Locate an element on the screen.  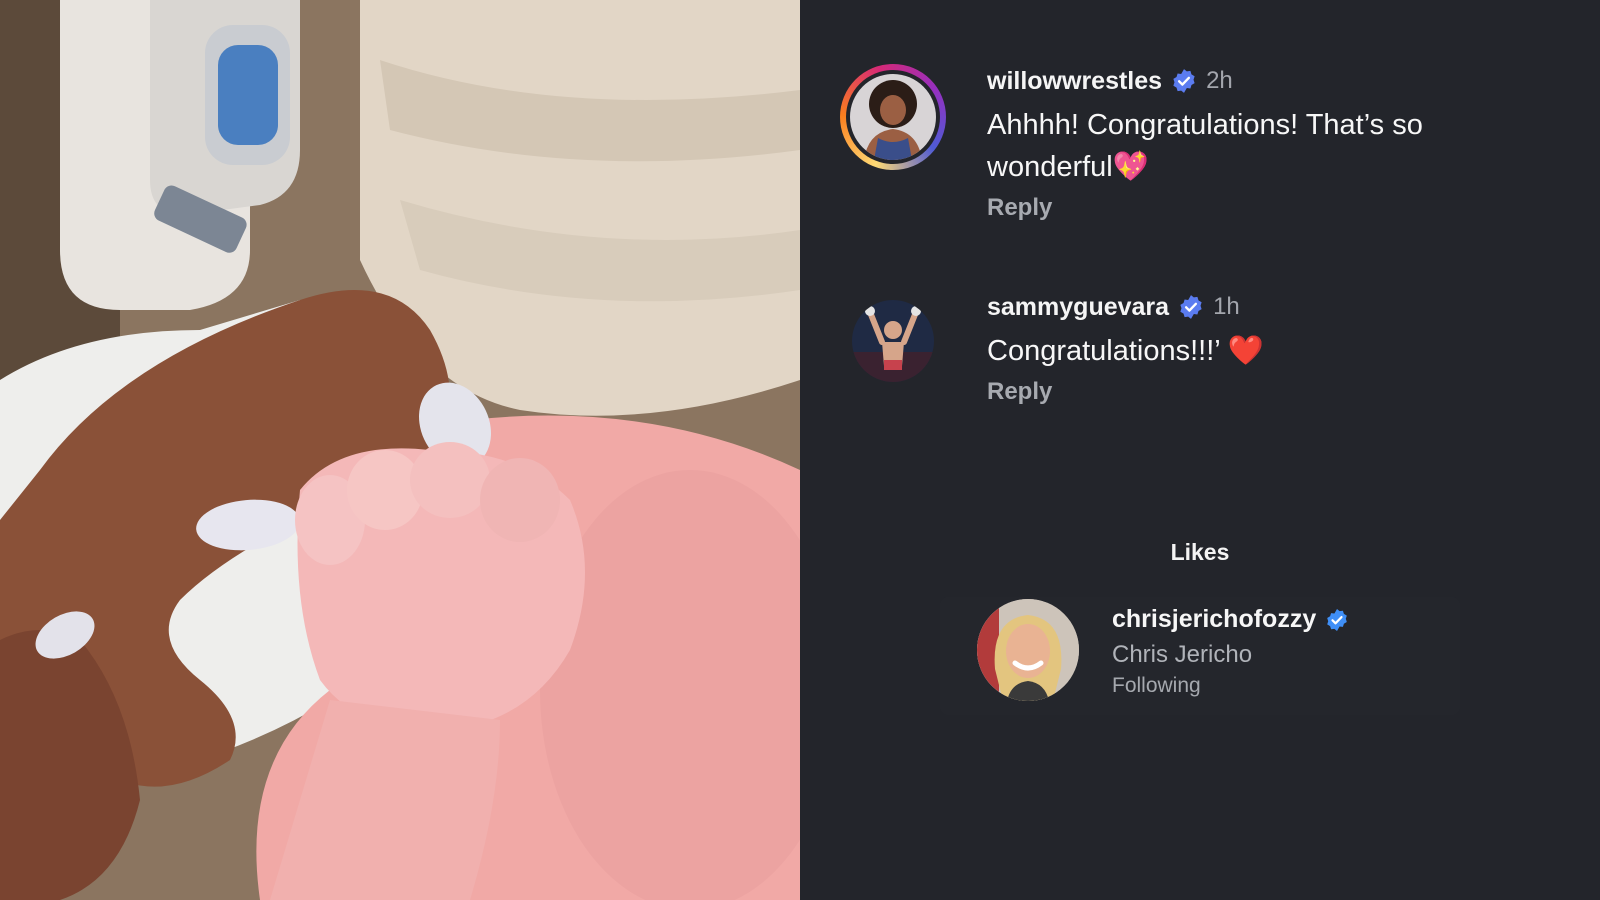
avatar-wrap is located at coordinates (893, 341).